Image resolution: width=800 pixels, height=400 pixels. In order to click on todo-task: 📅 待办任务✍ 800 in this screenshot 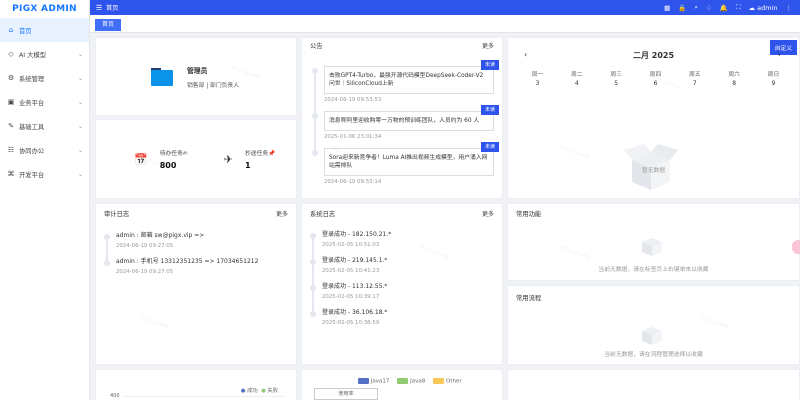, I will do `click(161, 159)`.